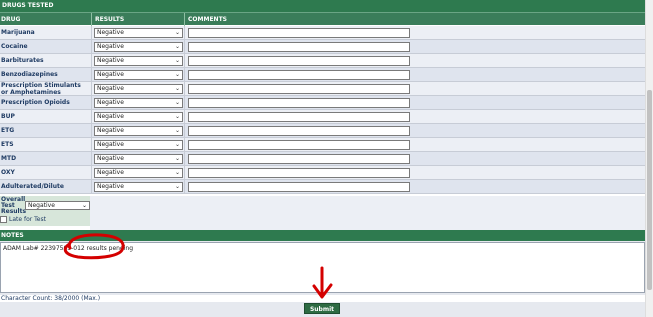 The height and width of the screenshot is (317, 653). I want to click on table-row: Cocaine Negative ⌄, so click(322, 47).